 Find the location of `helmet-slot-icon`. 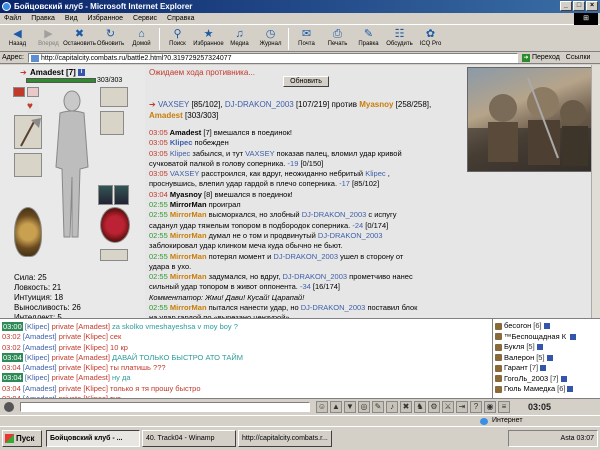

helmet-slot-icon is located at coordinates (114, 97).